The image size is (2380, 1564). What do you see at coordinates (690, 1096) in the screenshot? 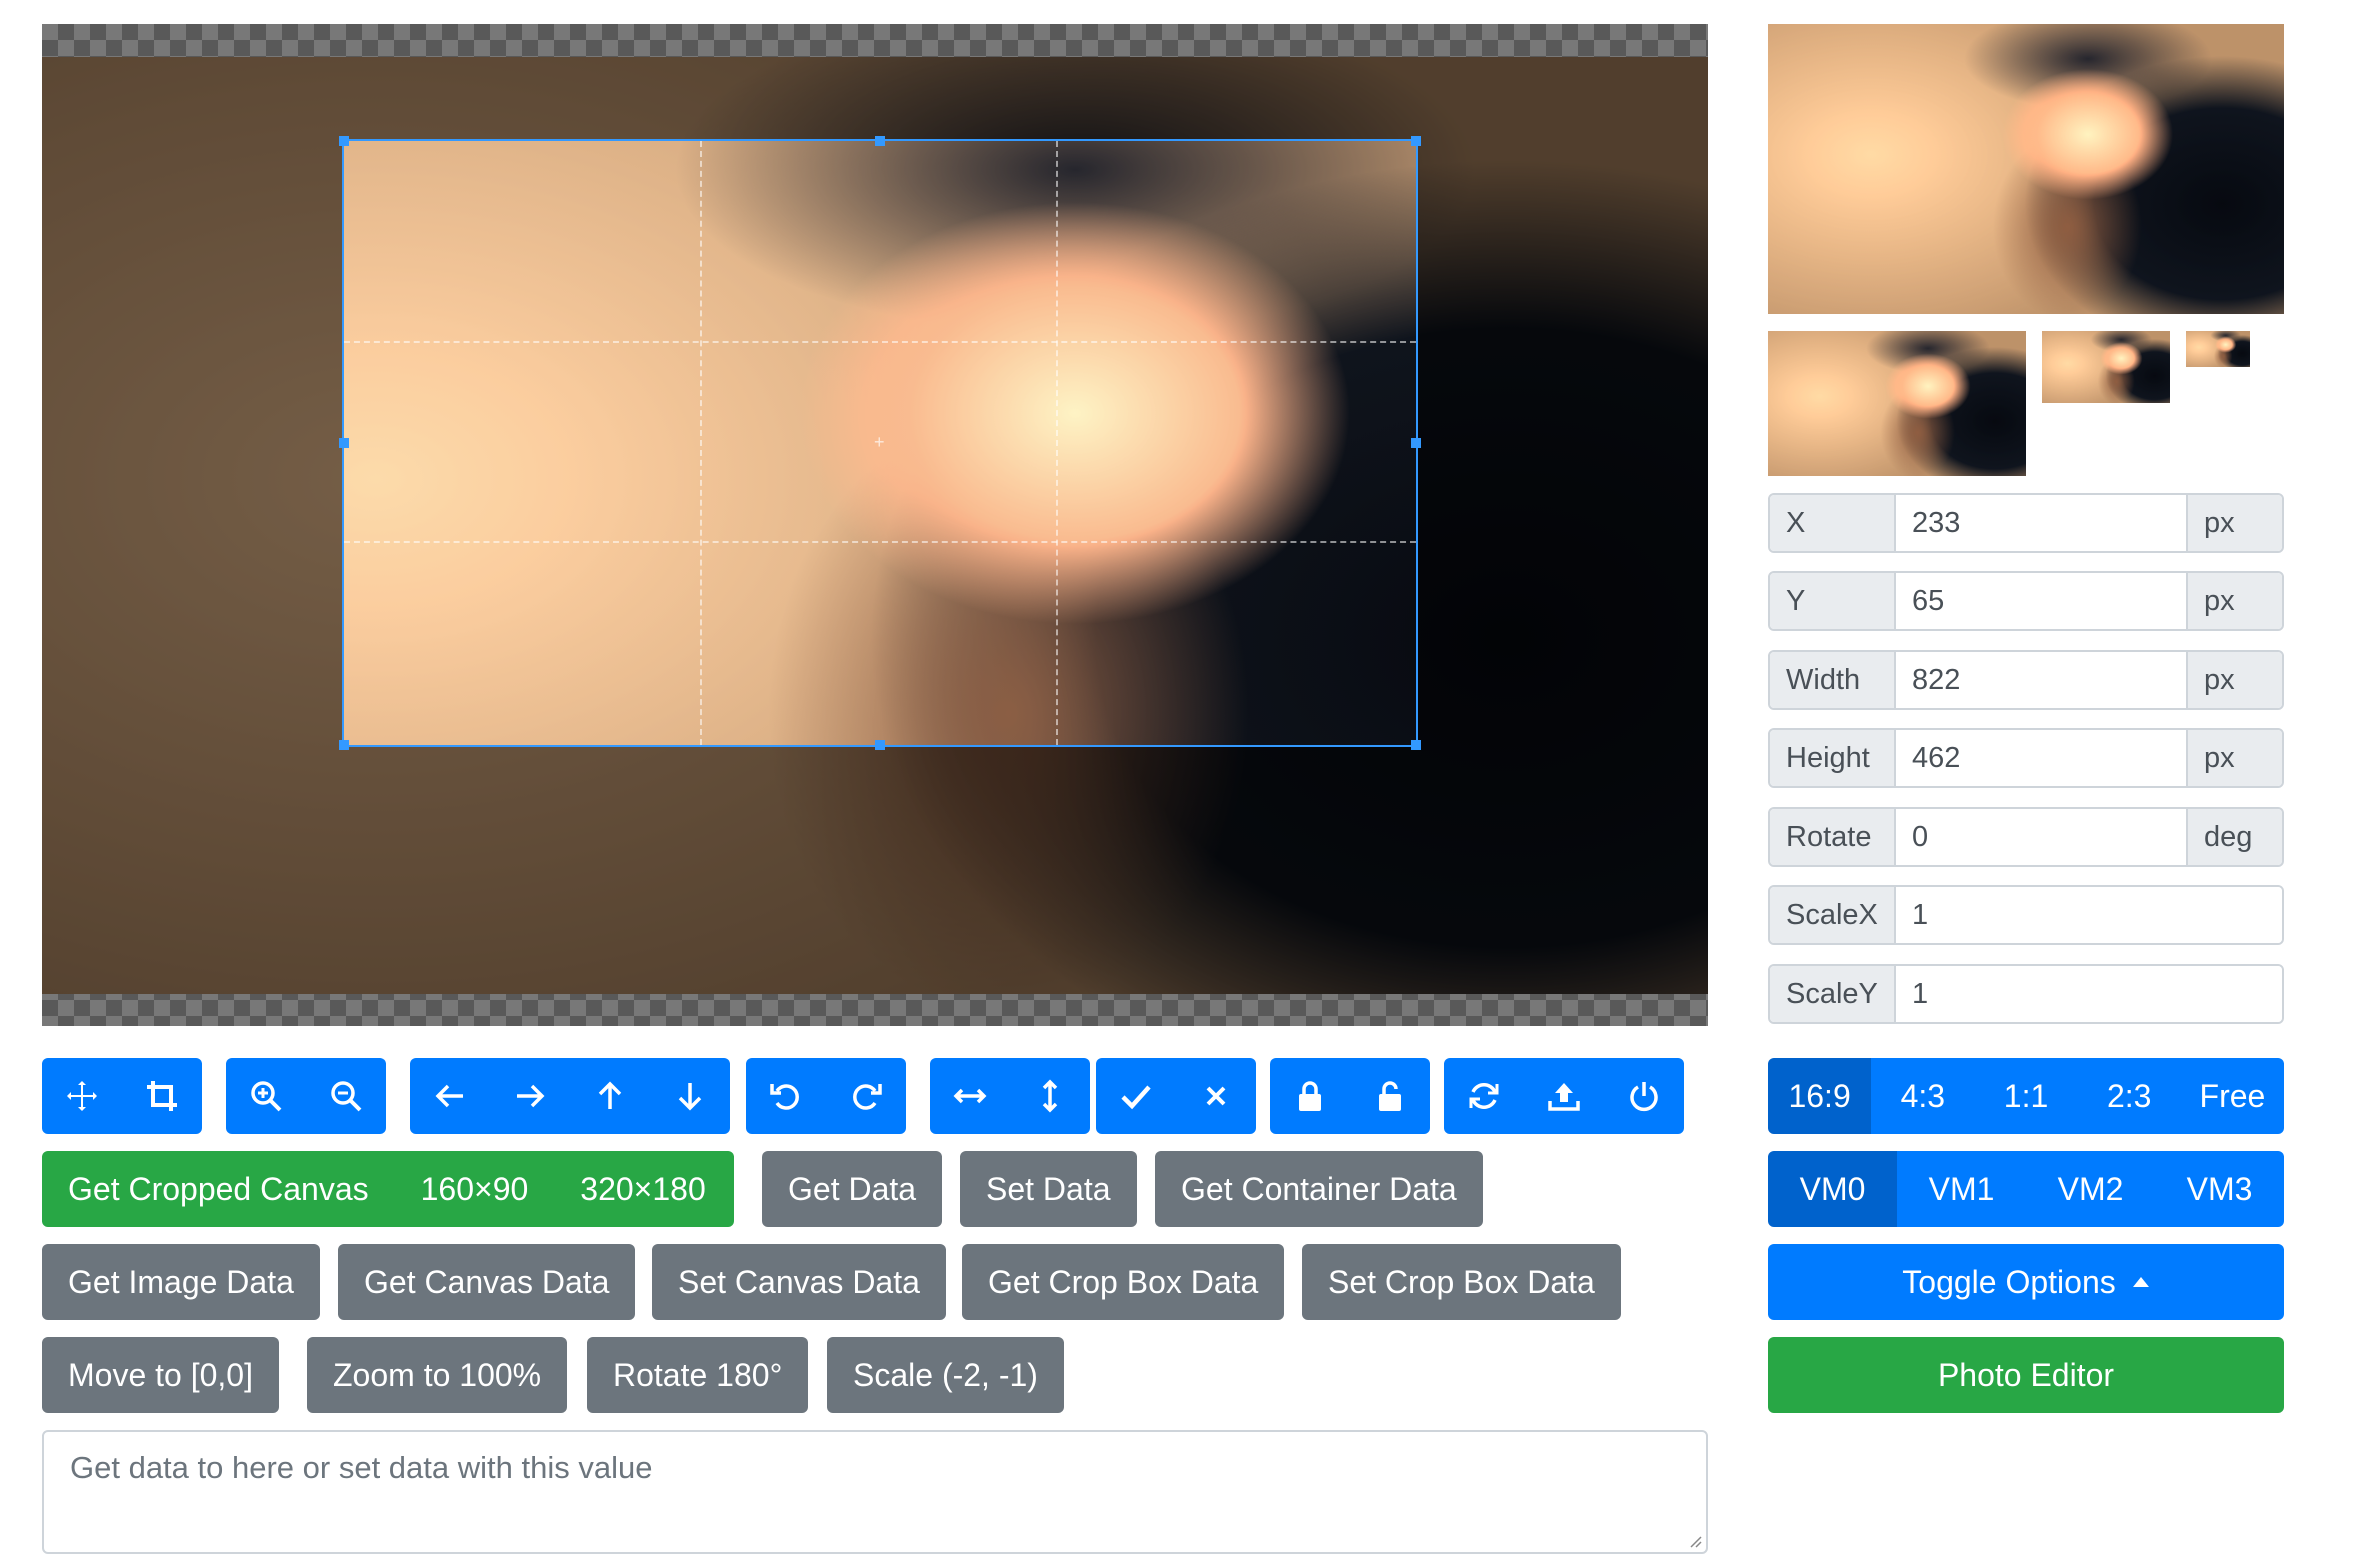
I see `arrow-down-button` at bounding box center [690, 1096].